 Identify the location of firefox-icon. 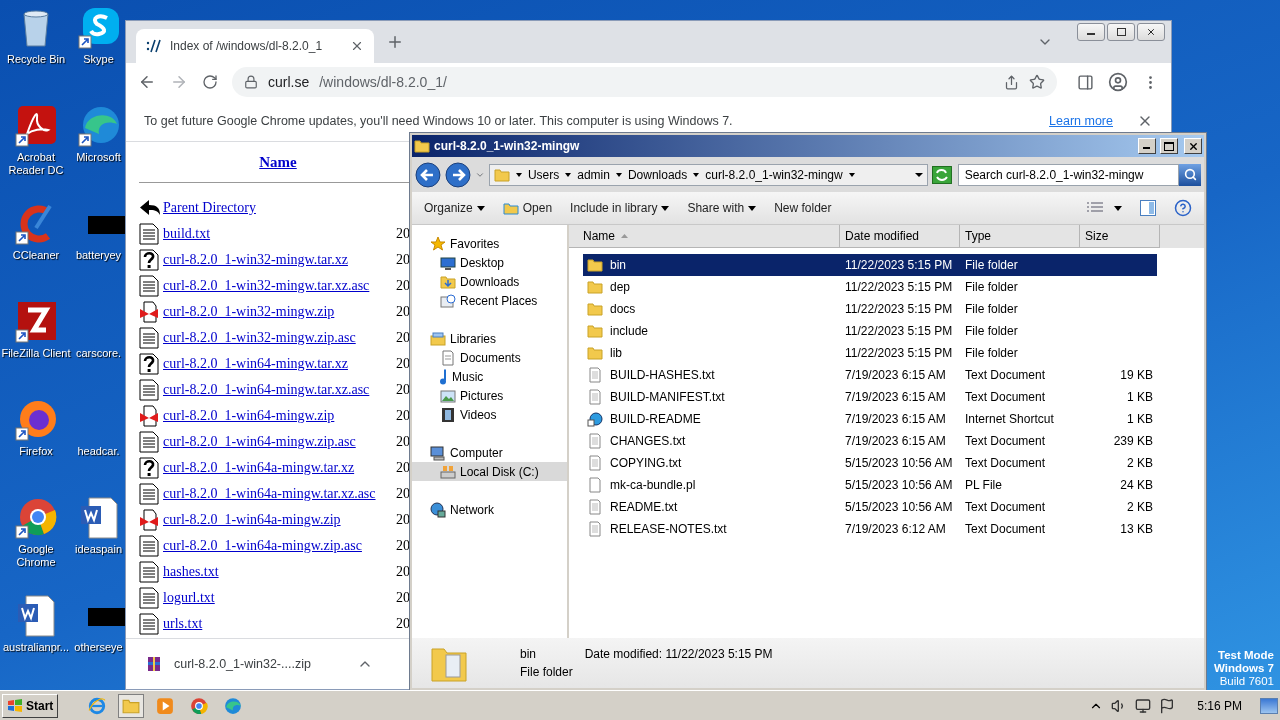
(36, 420).